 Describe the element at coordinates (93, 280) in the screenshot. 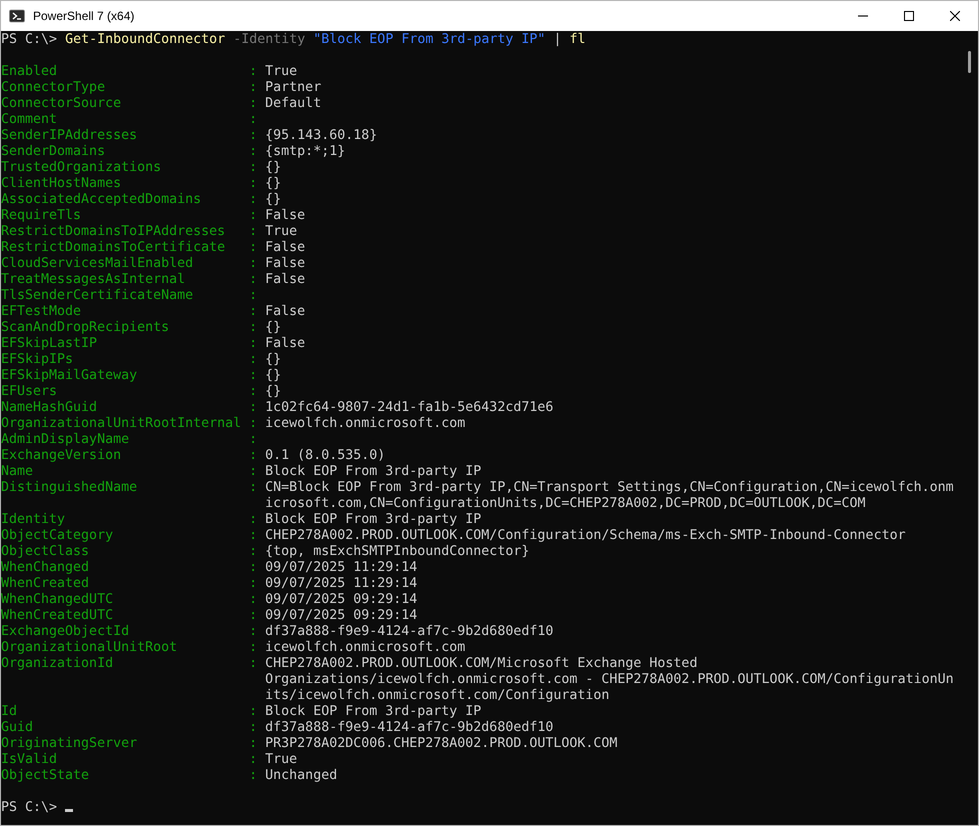

I see `property-name: TreatMessagesAsInternal` at that location.